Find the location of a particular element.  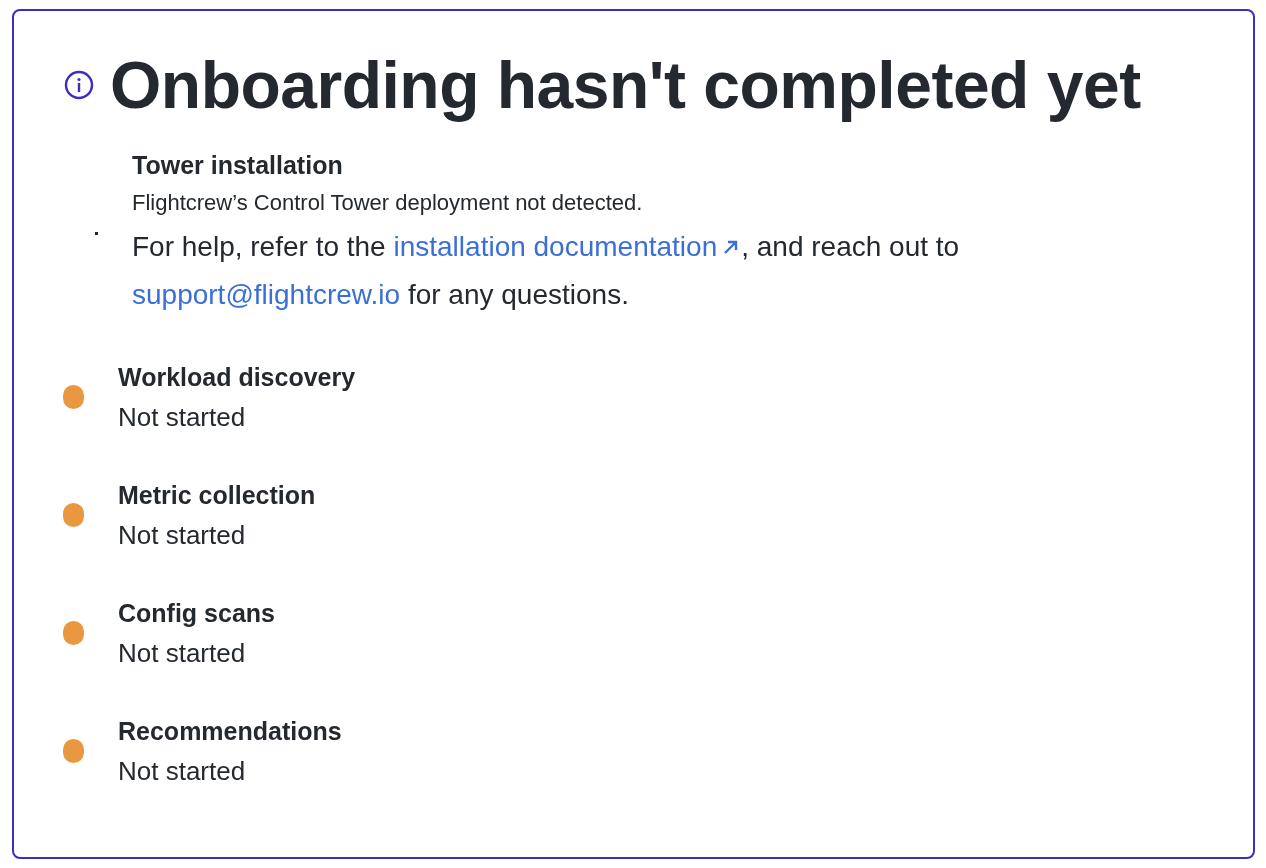

documentation-link: installation documentation is located at coordinates (567, 247).